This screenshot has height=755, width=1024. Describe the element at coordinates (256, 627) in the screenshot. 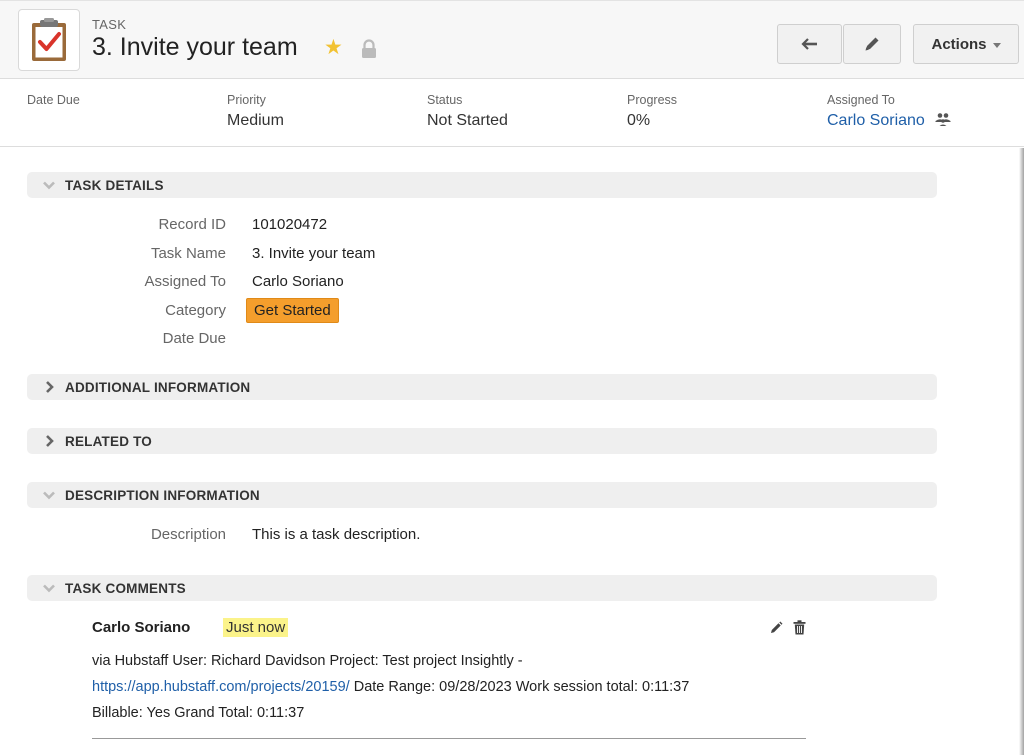

I see `comment-timestamp: Just now` at that location.